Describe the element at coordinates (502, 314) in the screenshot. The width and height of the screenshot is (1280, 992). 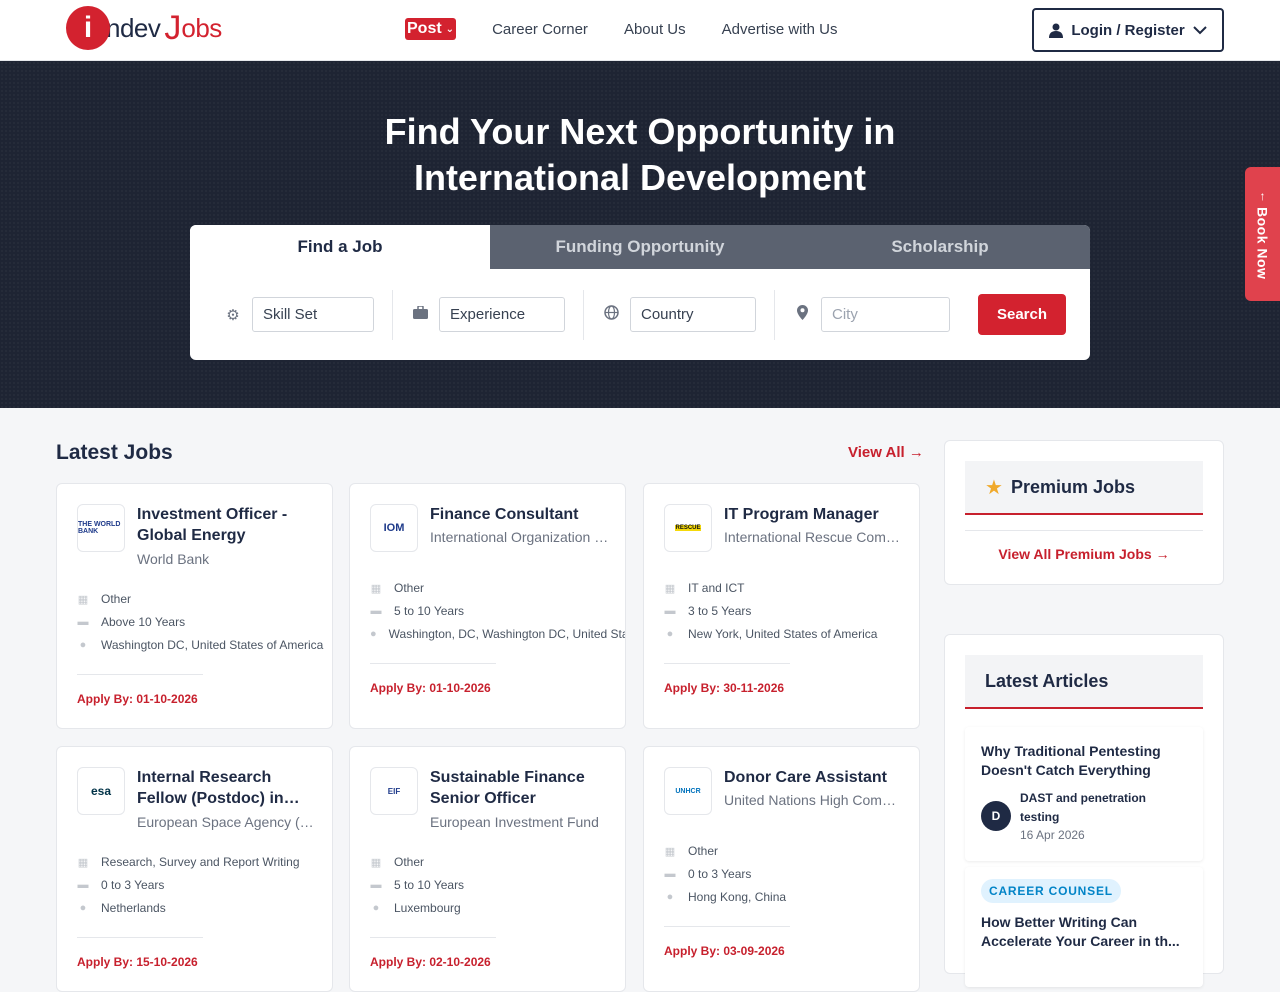
I see `experience-select` at that location.